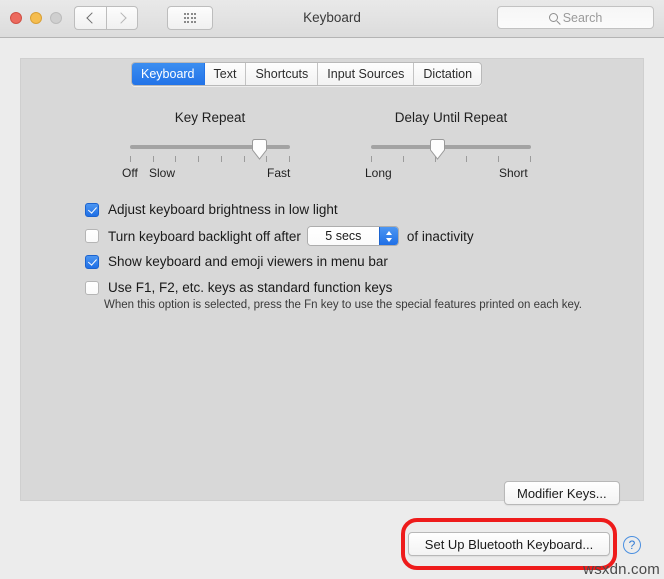 The width and height of the screenshot is (664, 579). I want to click on watermark: wsxdn.com, so click(621, 569).